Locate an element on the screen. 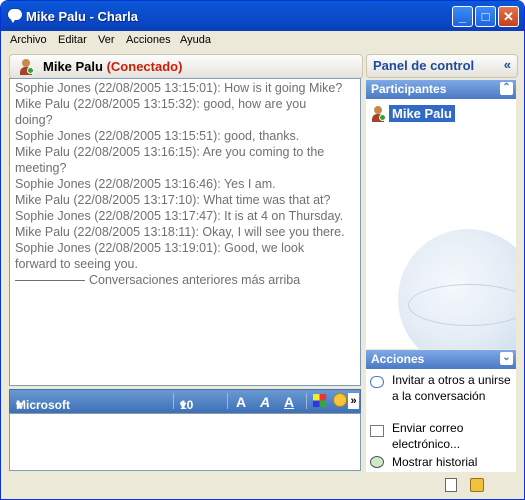 The height and width of the screenshot is (500, 525). underline-button: A is located at coordinates (289, 402).